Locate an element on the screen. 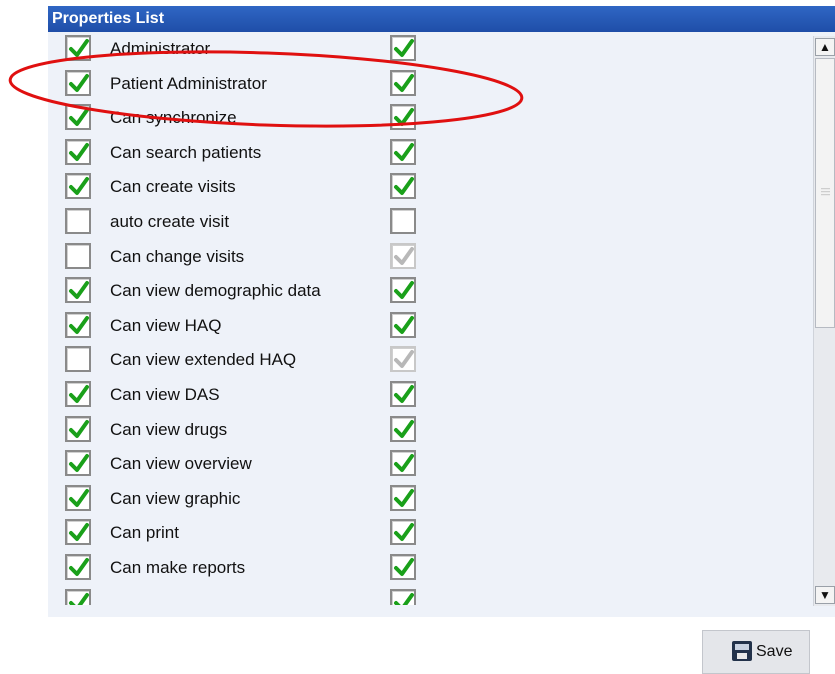 This screenshot has height=674, width=835. property-row: Can print is located at coordinates (430, 532).